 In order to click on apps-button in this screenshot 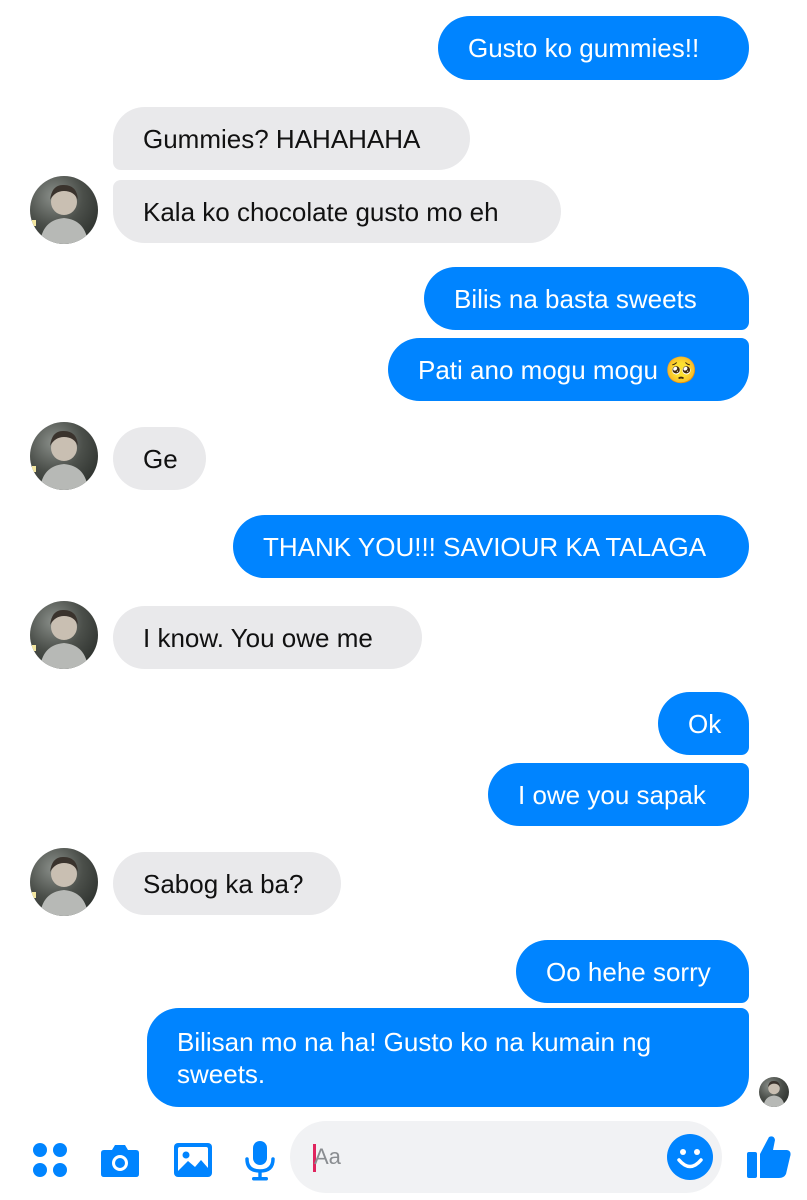, I will do `click(50, 1160)`.